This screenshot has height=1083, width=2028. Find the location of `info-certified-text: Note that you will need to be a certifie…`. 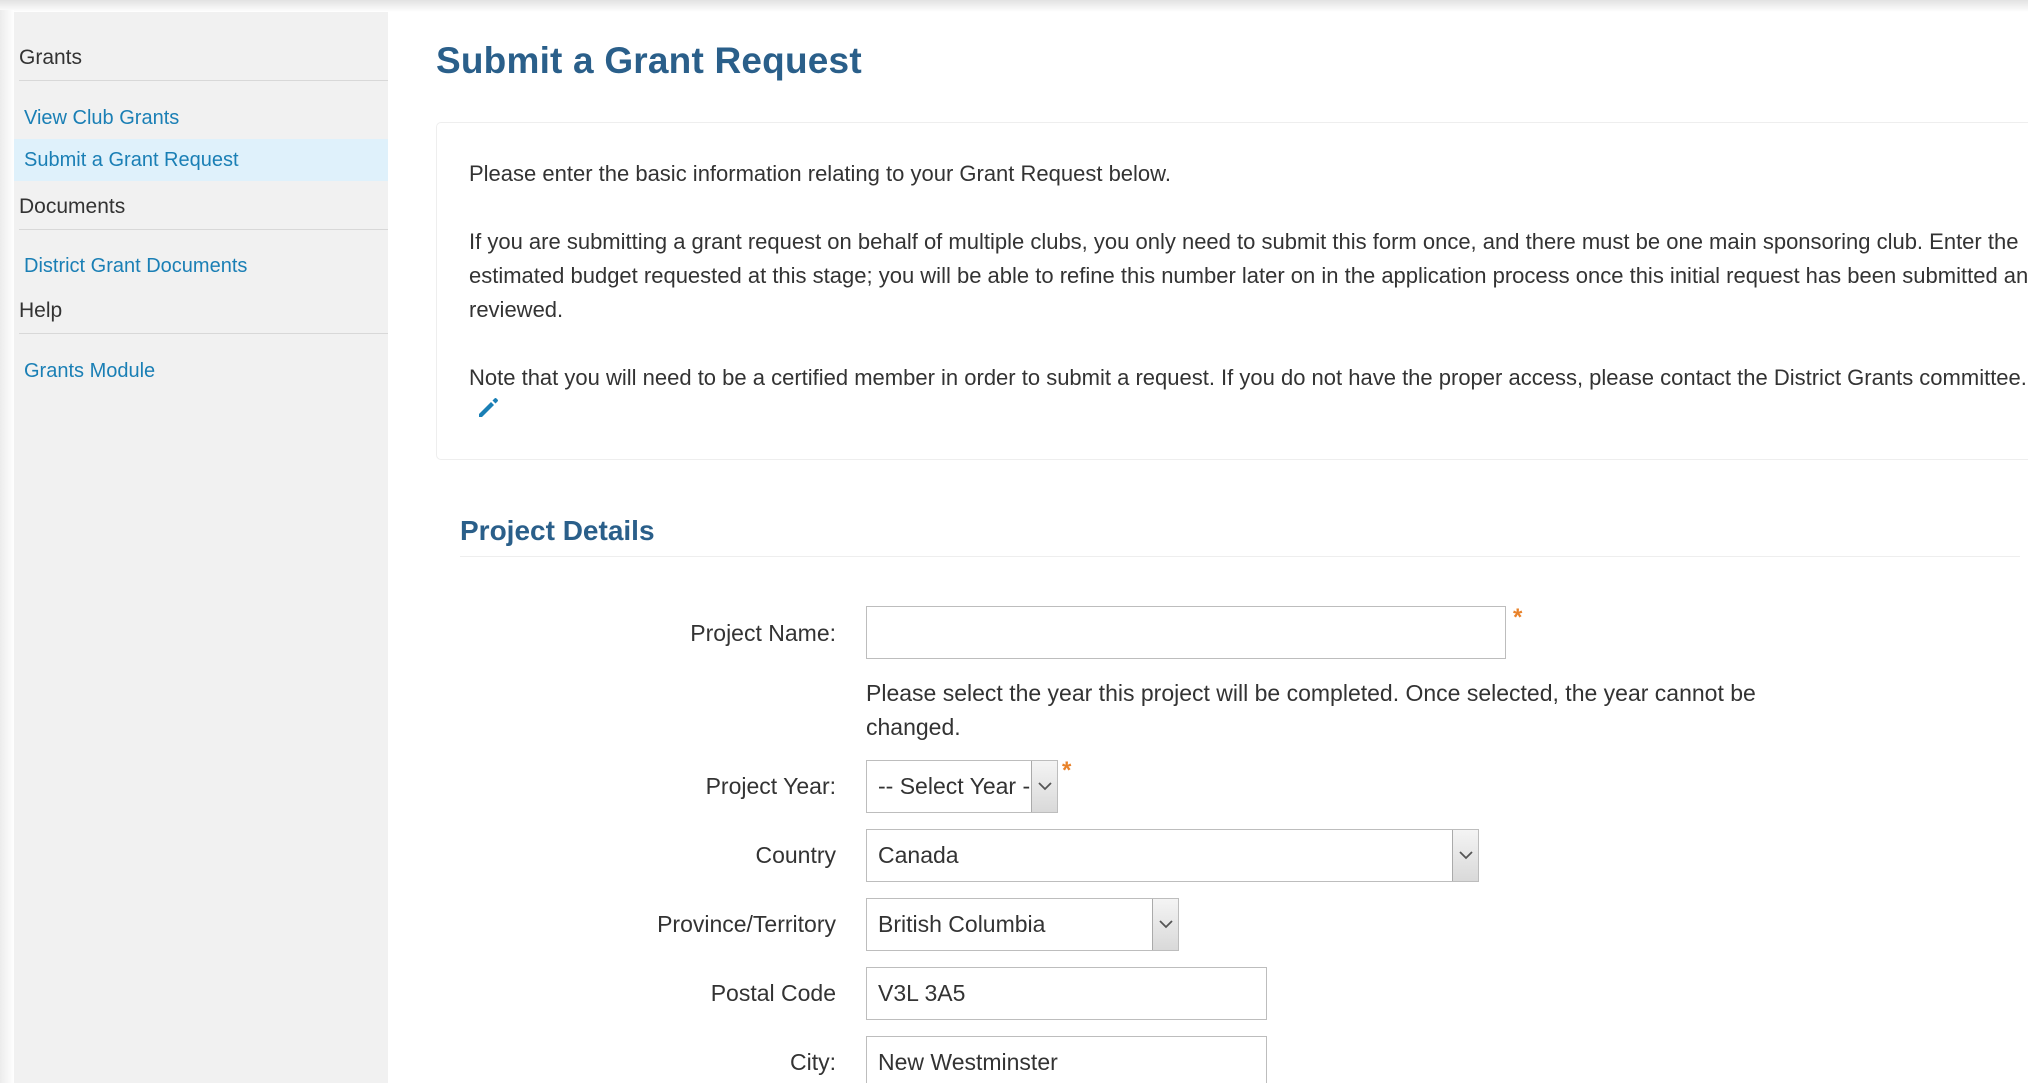

info-certified-text: Note that you will need to be a certifie… is located at coordinates (1248, 377).